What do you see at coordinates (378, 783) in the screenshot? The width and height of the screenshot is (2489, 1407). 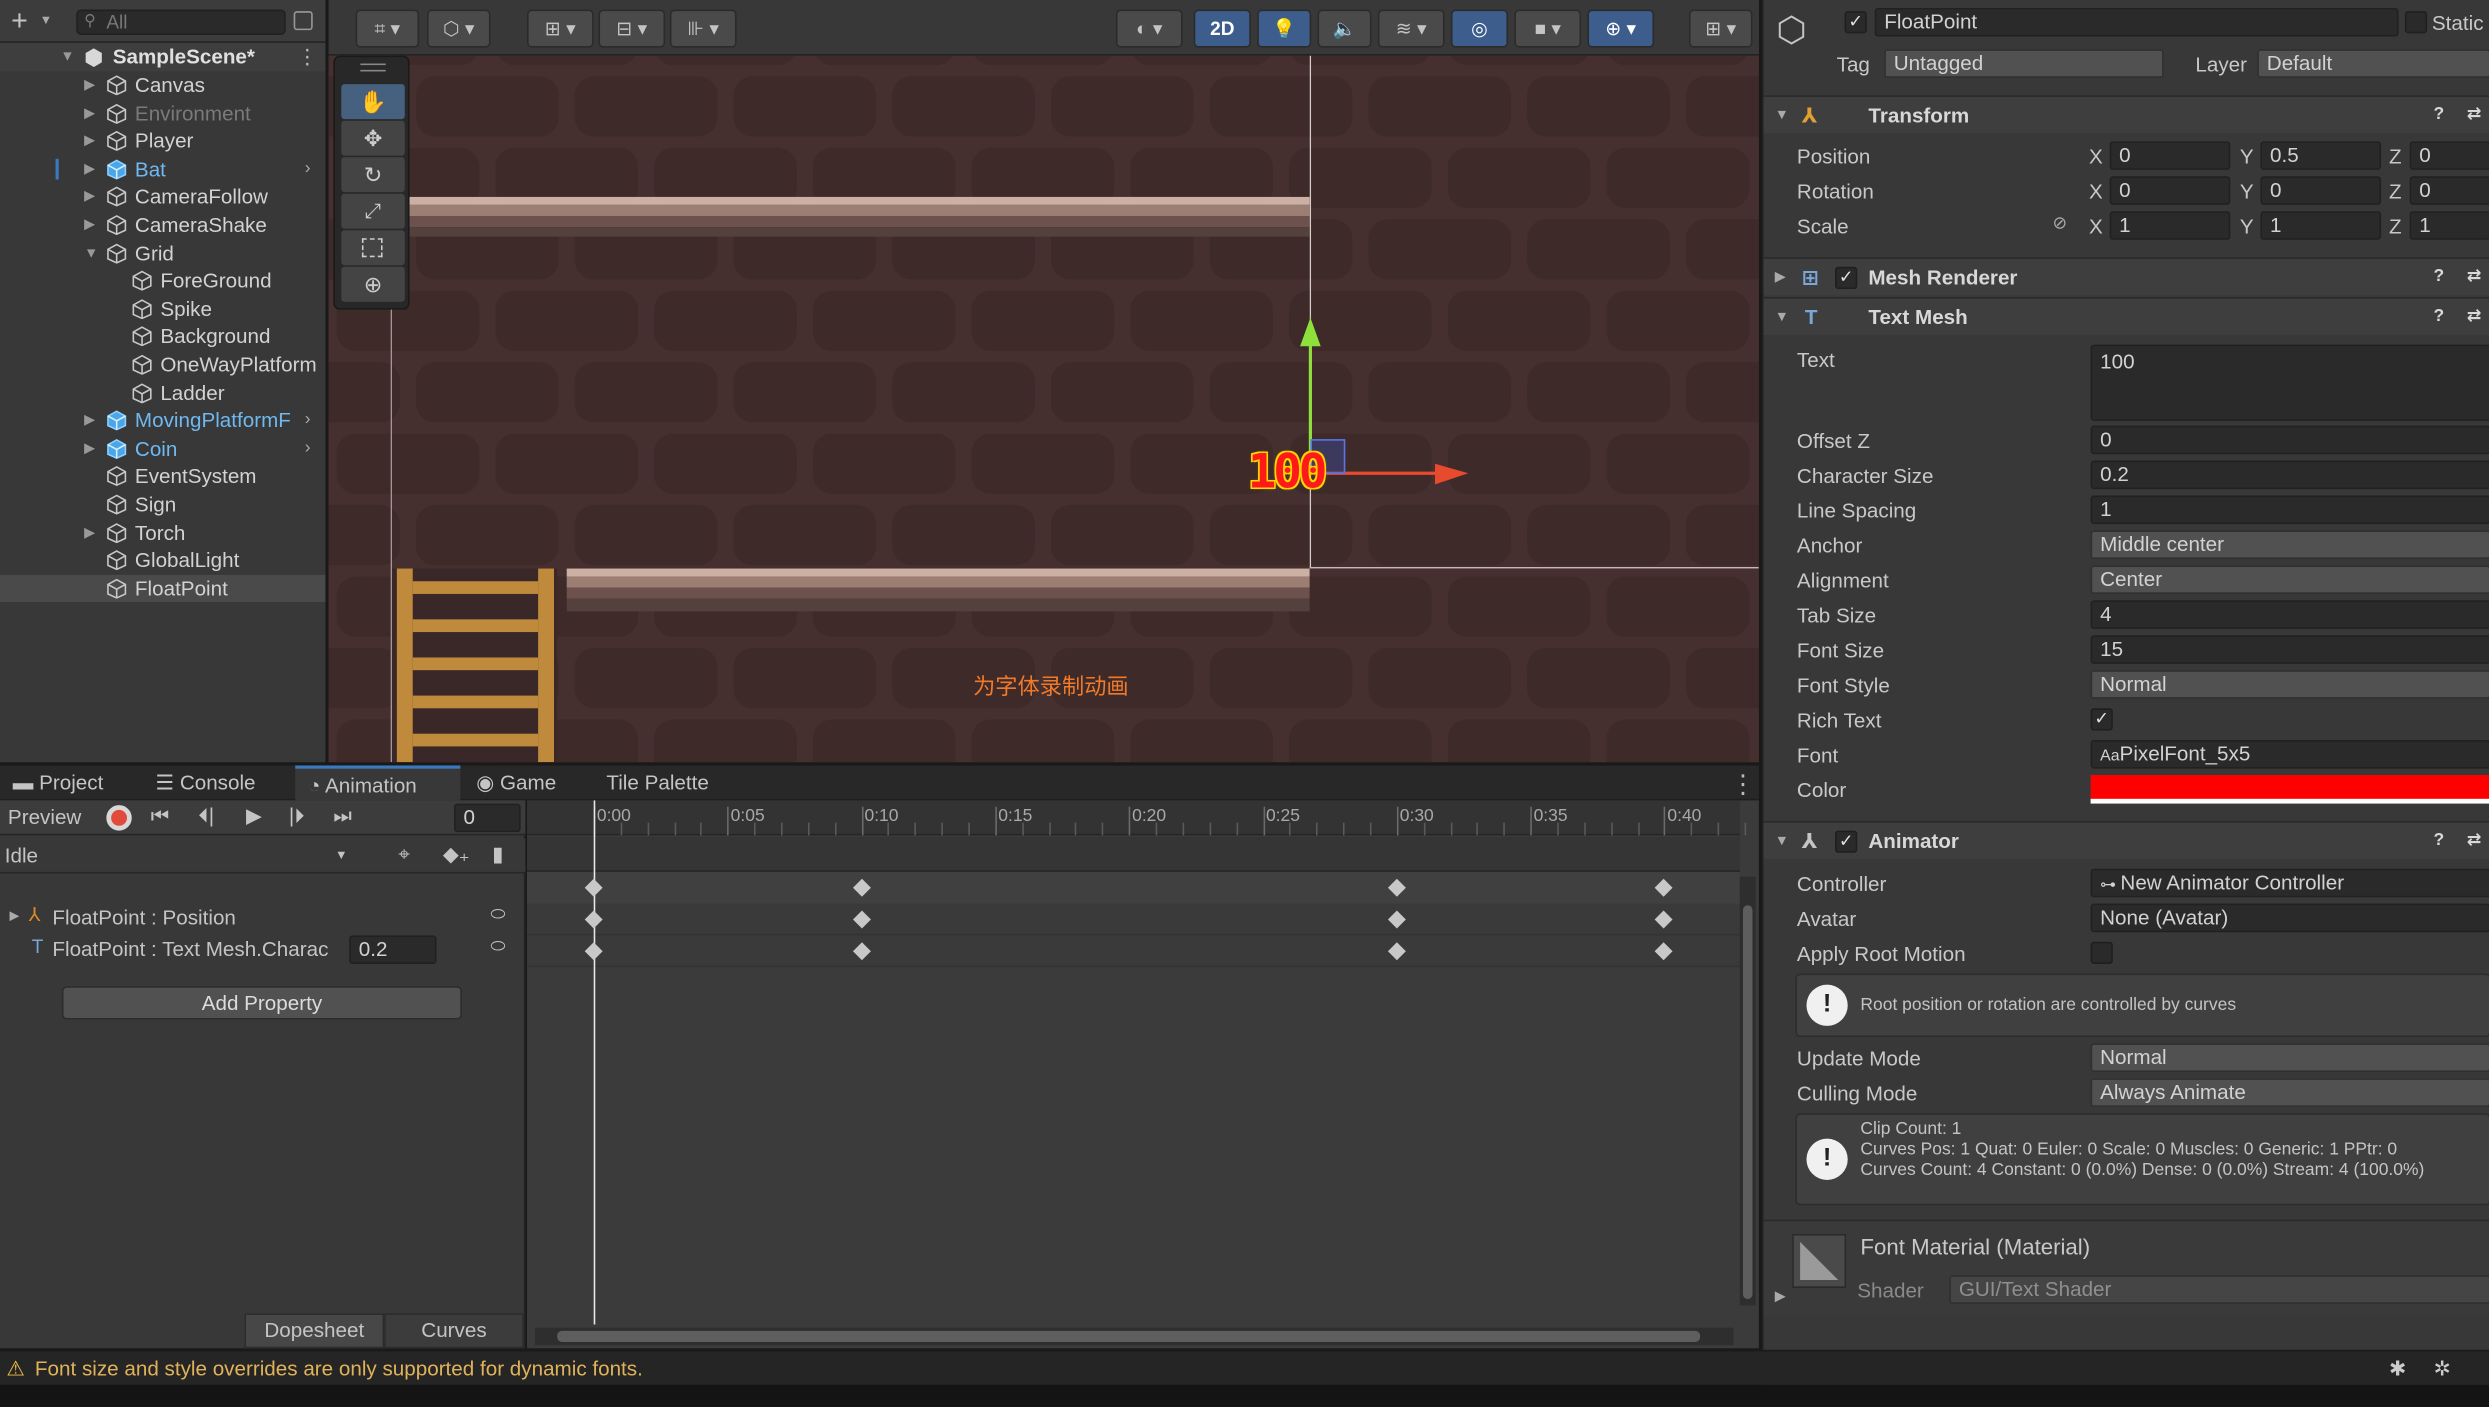 I see `tab-animation: ◔ Animation` at bounding box center [378, 783].